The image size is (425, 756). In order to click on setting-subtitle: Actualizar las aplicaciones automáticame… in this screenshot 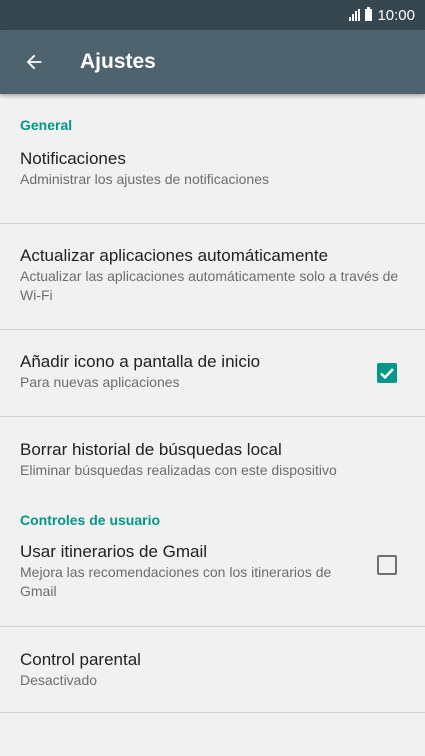, I will do `click(209, 285)`.